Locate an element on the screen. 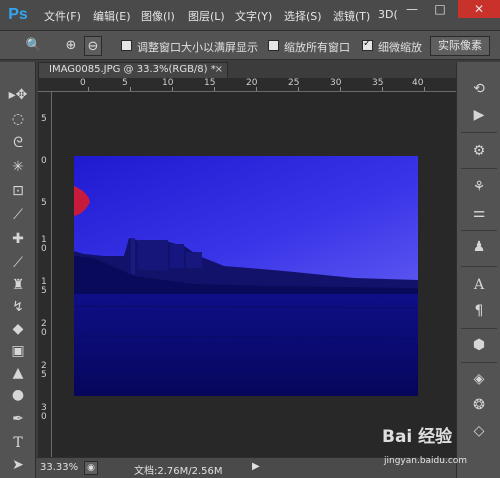  menu-file: 文件(F) is located at coordinates (62, 16).